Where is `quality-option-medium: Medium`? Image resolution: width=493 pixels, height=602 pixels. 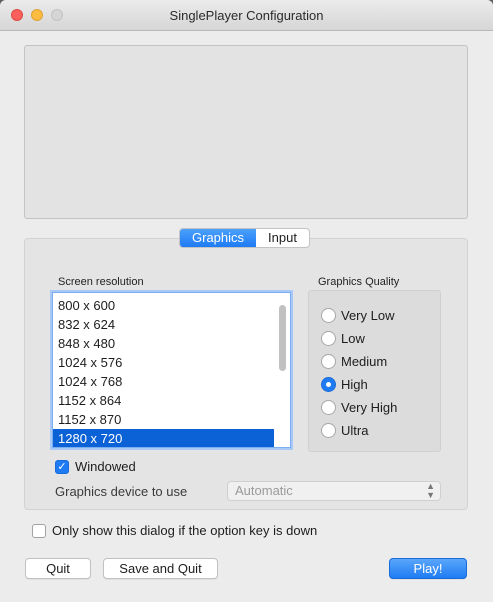 quality-option-medium: Medium is located at coordinates (354, 361).